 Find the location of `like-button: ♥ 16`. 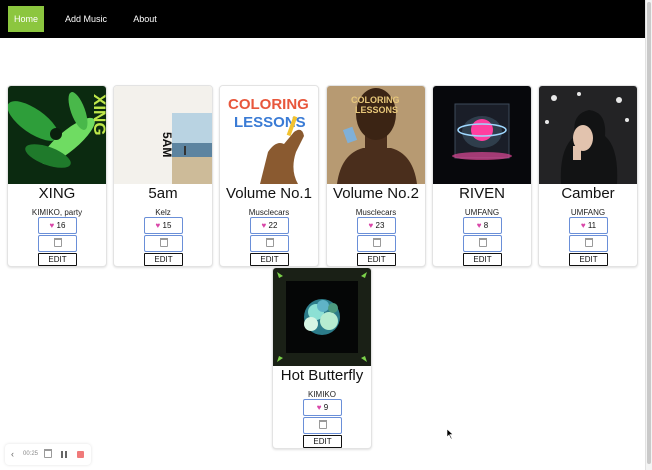

like-button: ♥ 16 is located at coordinates (57, 225).